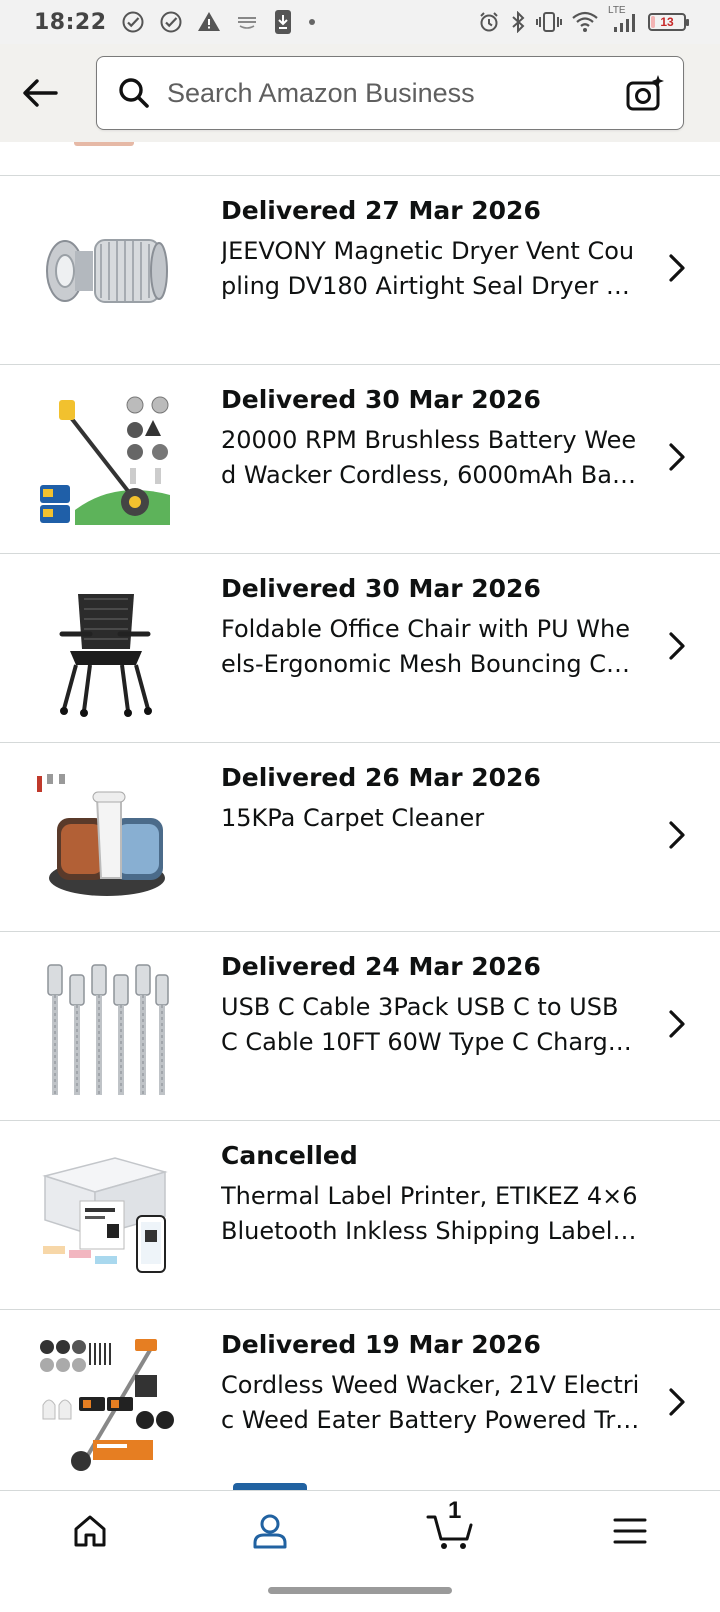 Image resolution: width=720 pixels, height=1612 pixels. Describe the element at coordinates (104, 144) in the screenshot. I see `product-thumbnail` at that location.